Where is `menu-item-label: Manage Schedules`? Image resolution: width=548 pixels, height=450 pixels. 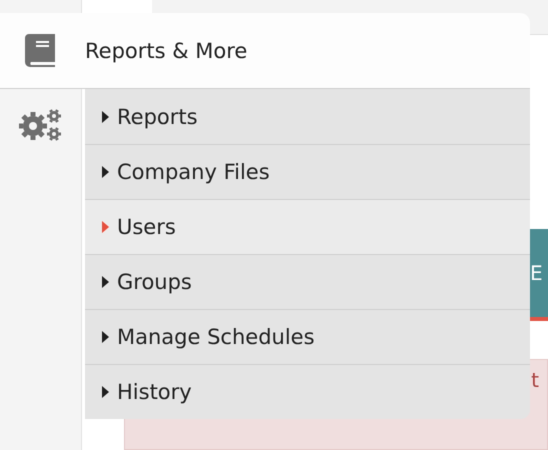 menu-item-label: Manage Schedules is located at coordinates (216, 337).